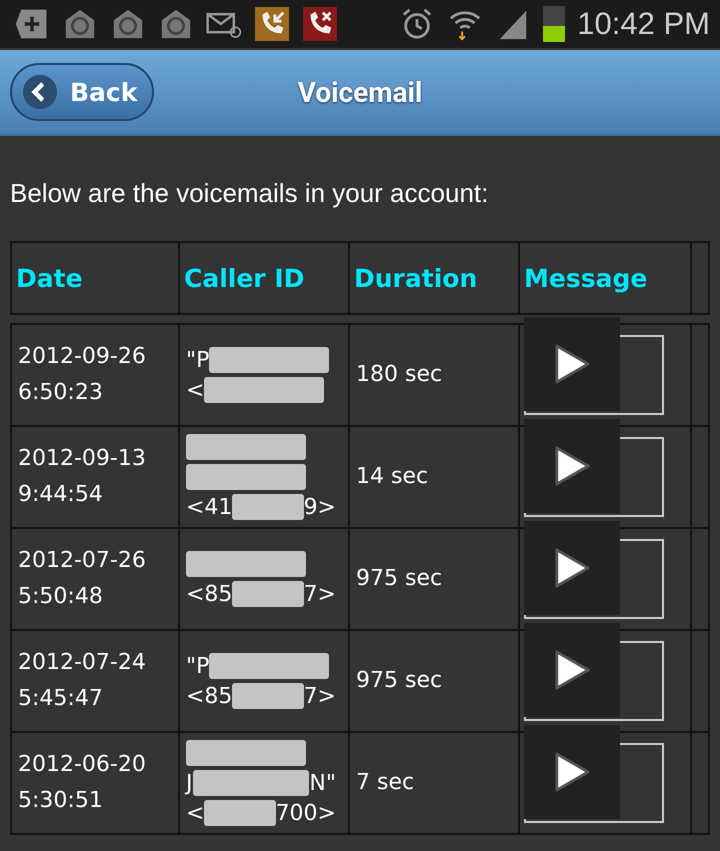 Image resolution: width=720 pixels, height=851 pixels. Describe the element at coordinates (82, 561) in the screenshot. I see `date-text: 2012-07-26` at that location.